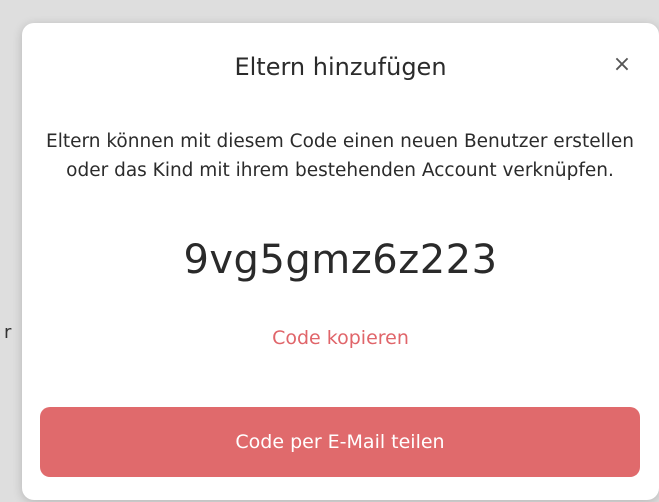 This screenshot has width=659, height=502. What do you see at coordinates (340, 67) in the screenshot?
I see `dialog-title: Eltern hinzufügen` at bounding box center [340, 67].